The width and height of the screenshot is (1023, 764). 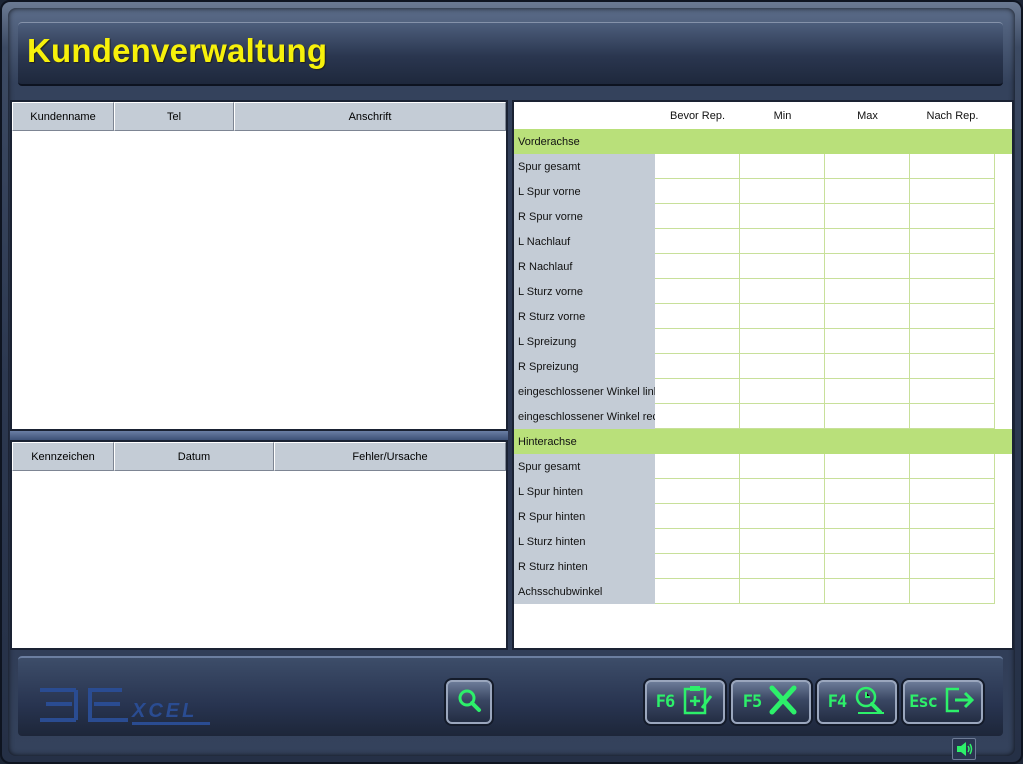 I want to click on history-search-button: F4, so click(x=857, y=702).